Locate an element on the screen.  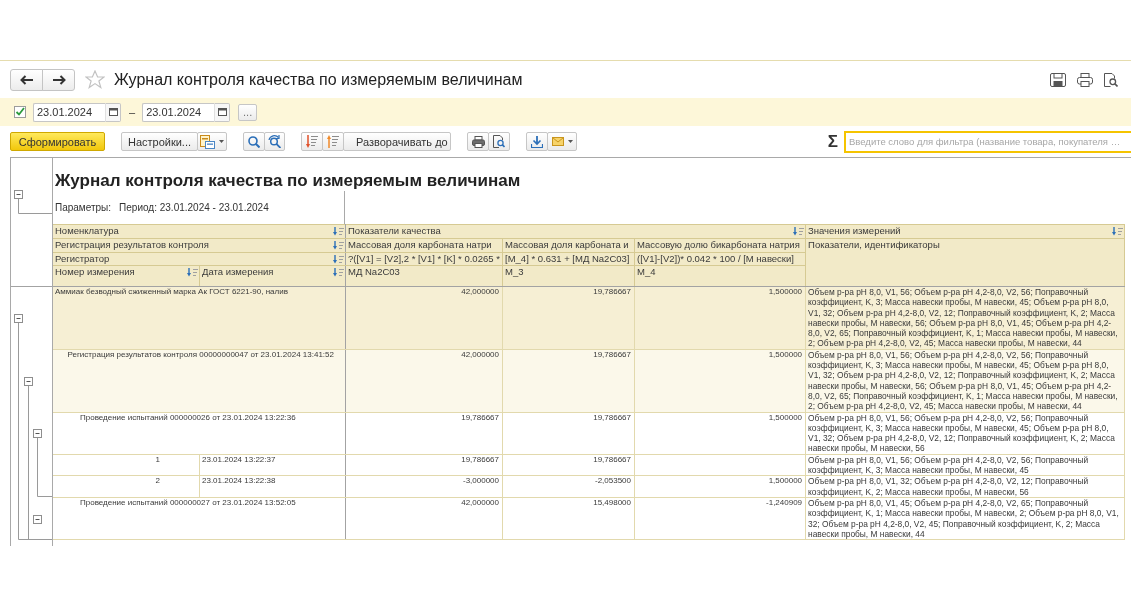
star-icon is located at coordinates (95, 79).